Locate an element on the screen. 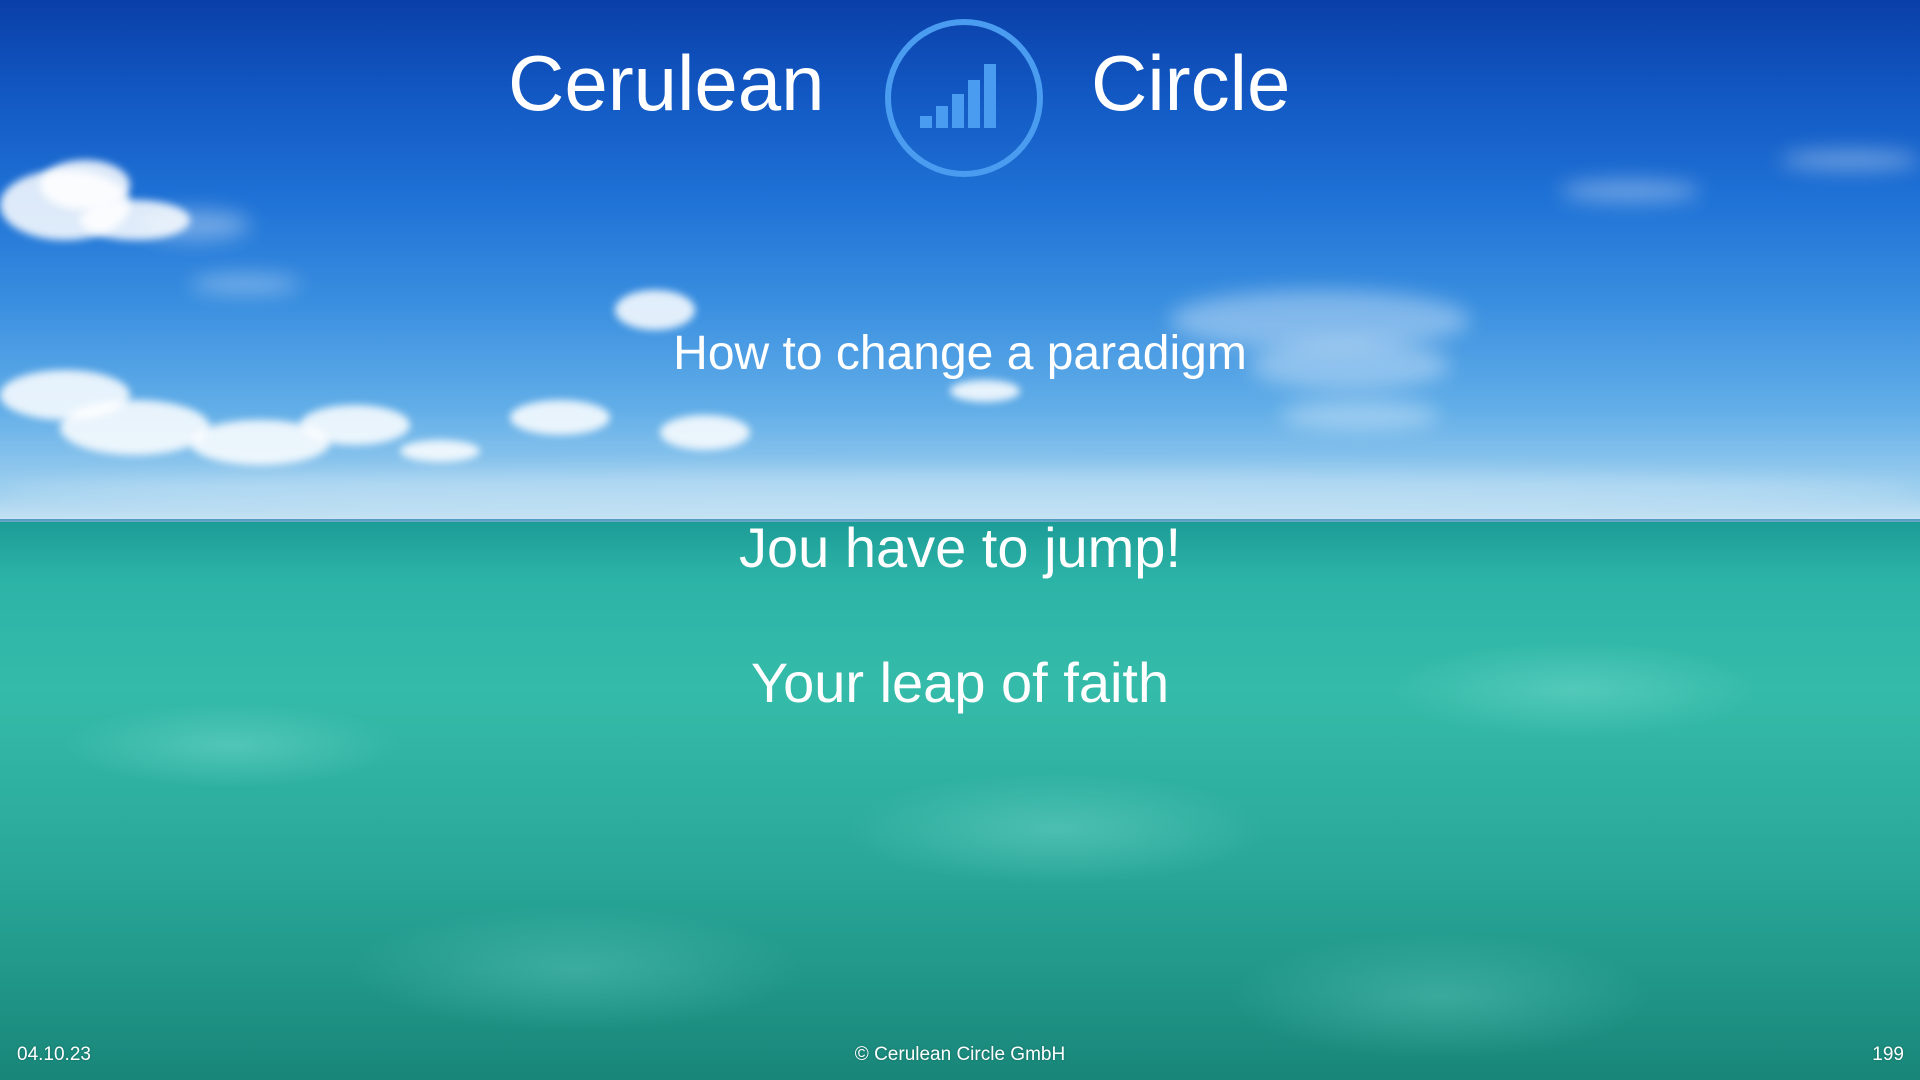 The height and width of the screenshot is (1080, 1920). brand-word-right: Circle is located at coordinates (1191, 83).